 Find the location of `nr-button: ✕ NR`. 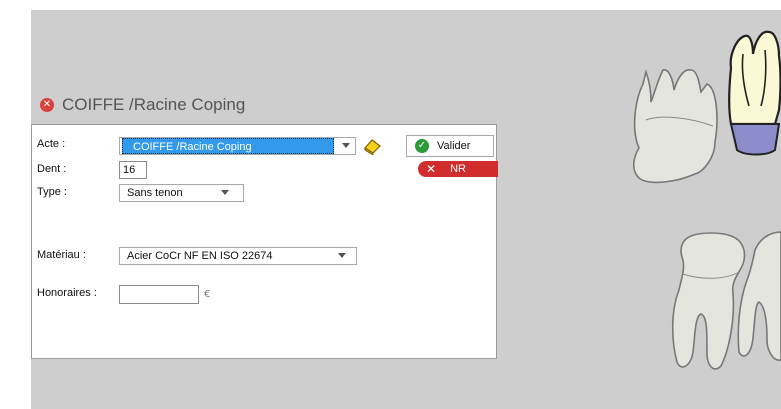

nr-button: ✕ NR is located at coordinates (458, 169).